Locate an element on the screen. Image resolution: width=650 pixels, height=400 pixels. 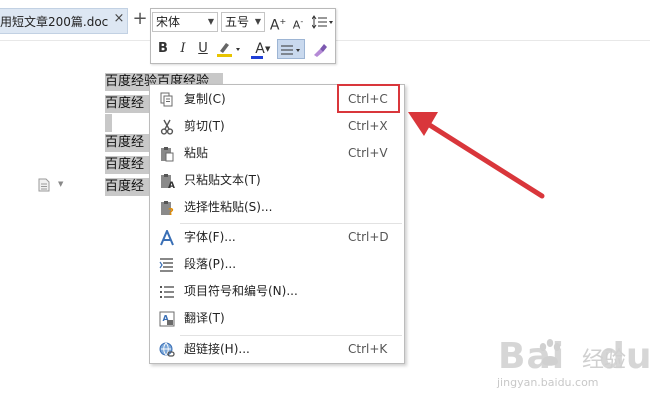
align-justify-icon is located at coordinates (290, 49).